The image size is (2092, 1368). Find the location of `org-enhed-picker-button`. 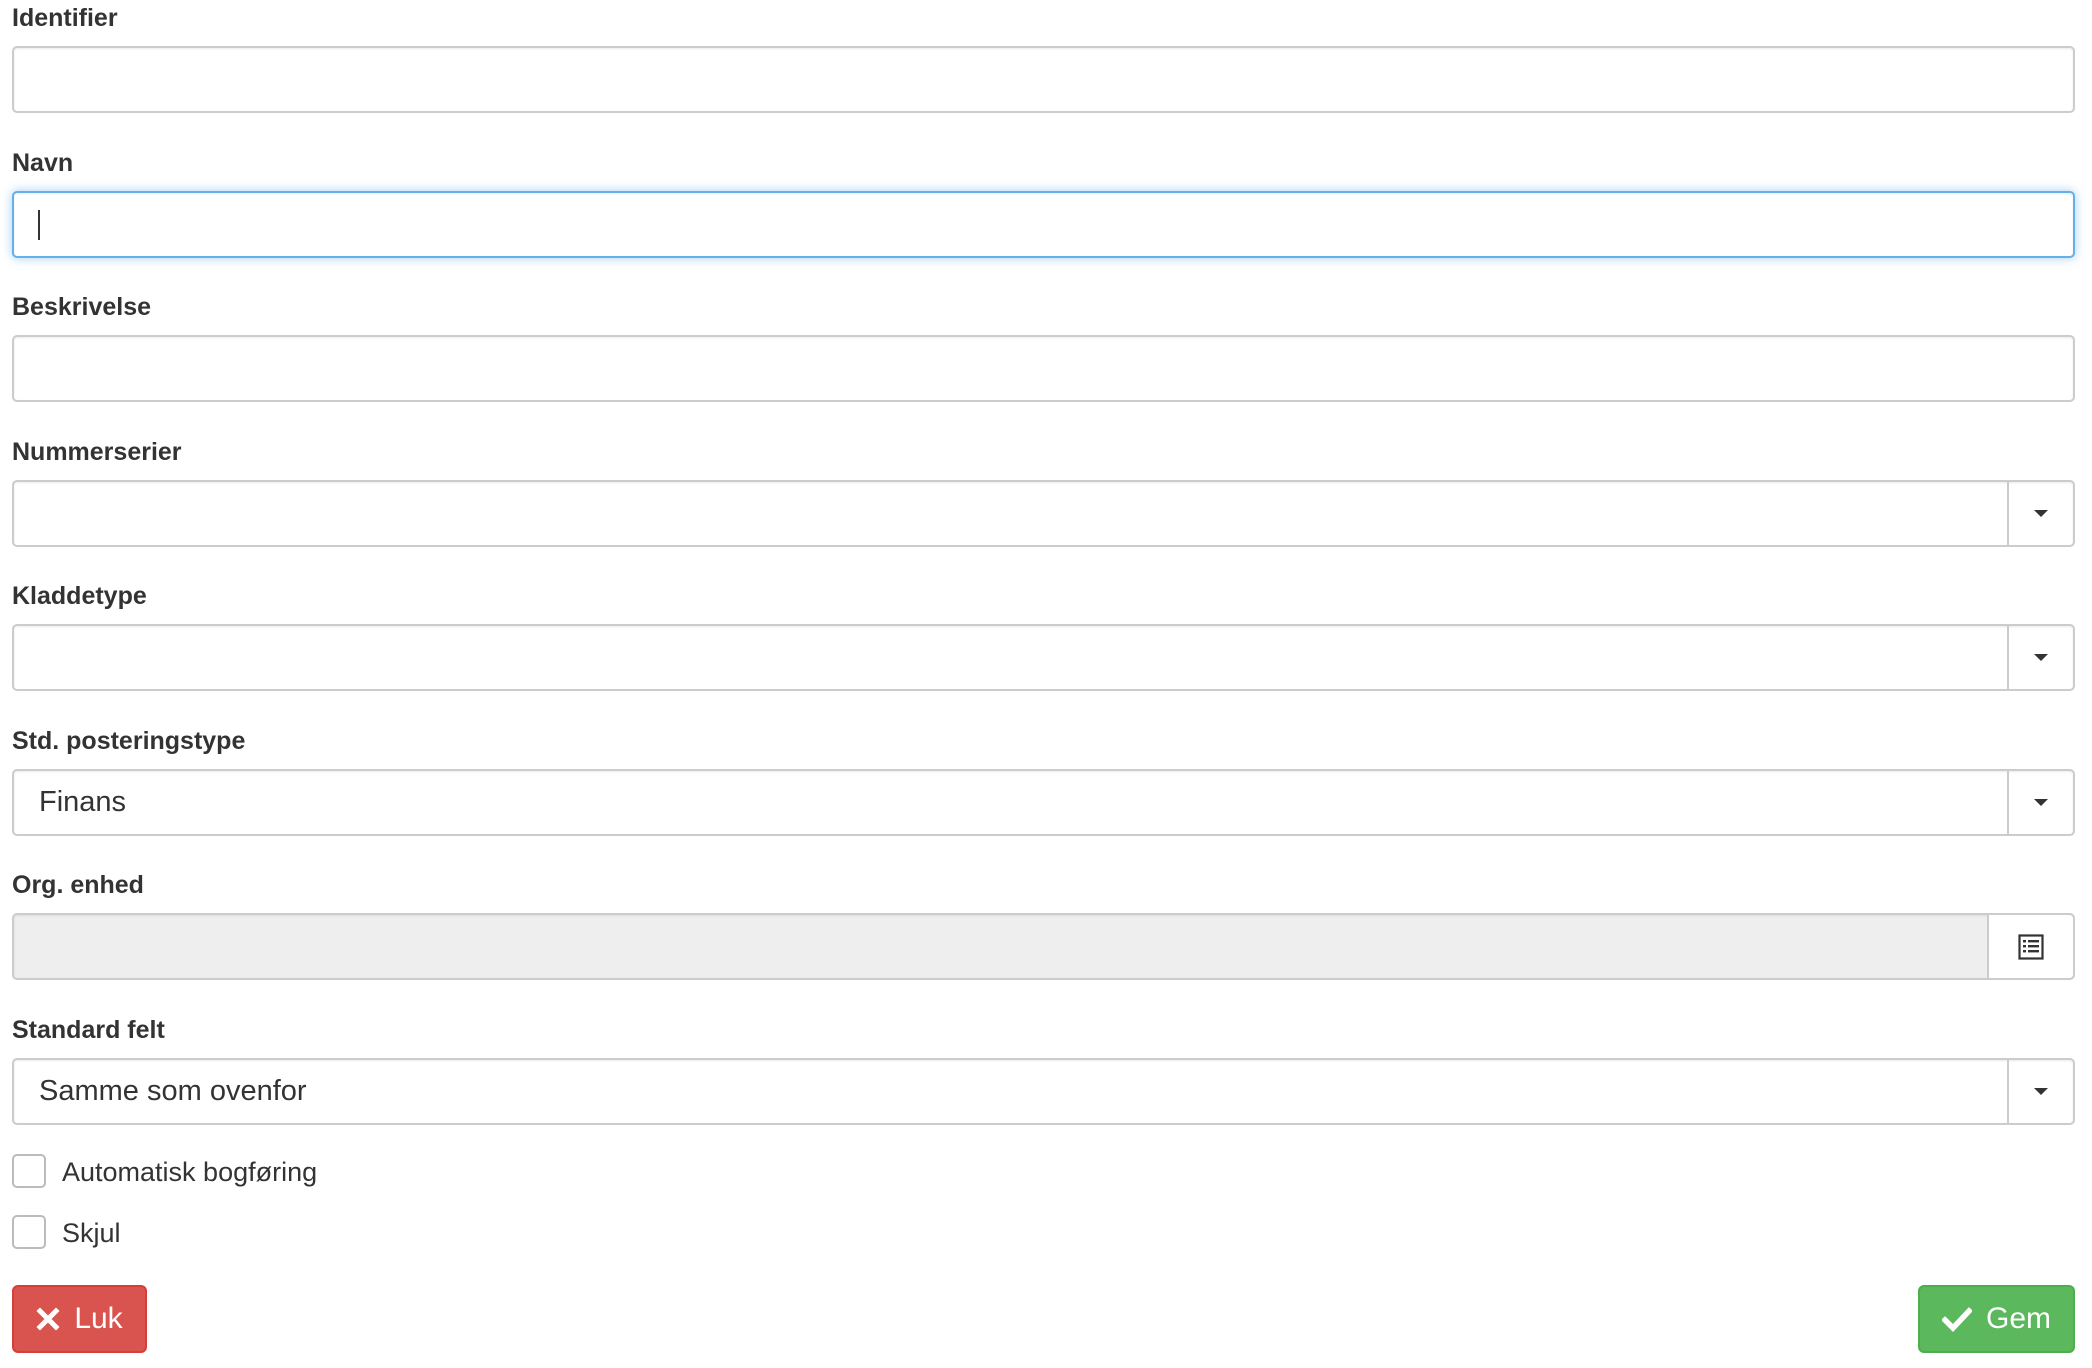

org-enhed-picker-button is located at coordinates (2030, 946).